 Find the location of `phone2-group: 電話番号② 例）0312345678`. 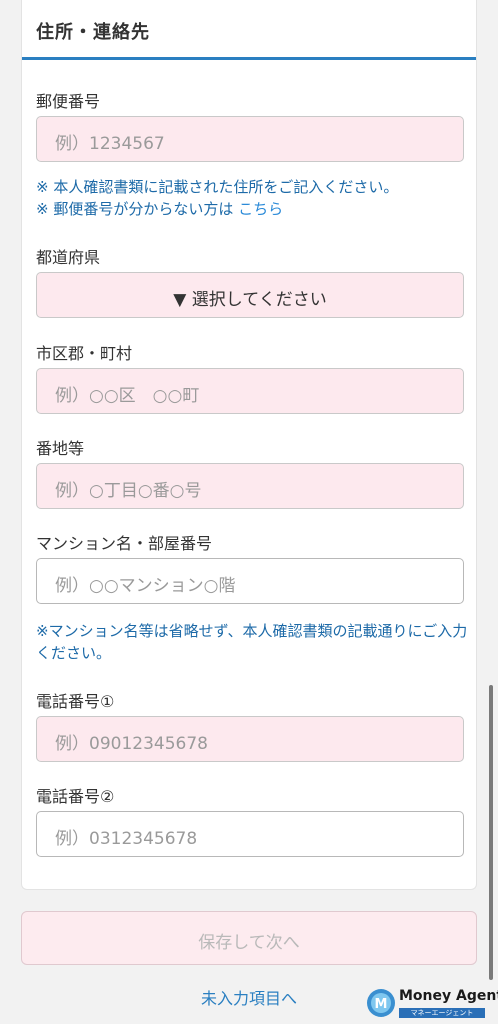

phone2-group: 電話番号② 例）0312345678 is located at coordinates (250, 820).